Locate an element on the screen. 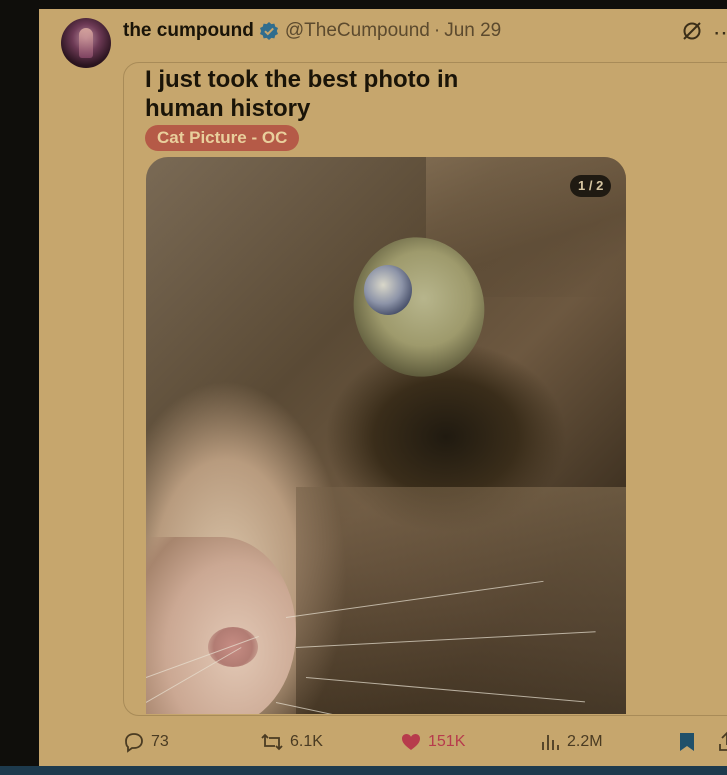  views-icon is located at coordinates (550, 742).